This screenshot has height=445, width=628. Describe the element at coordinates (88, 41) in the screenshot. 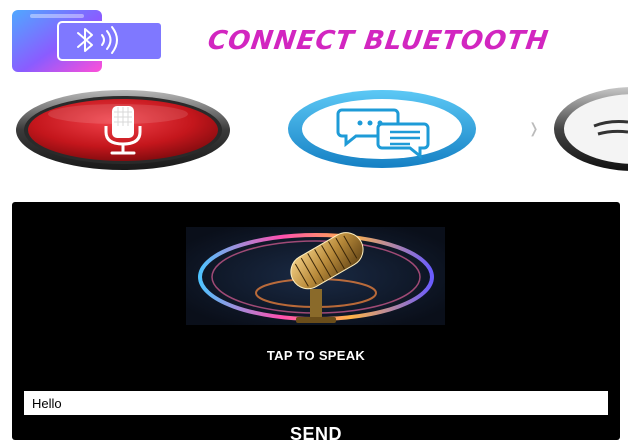

I see `bluetooth-phone-icon` at that location.